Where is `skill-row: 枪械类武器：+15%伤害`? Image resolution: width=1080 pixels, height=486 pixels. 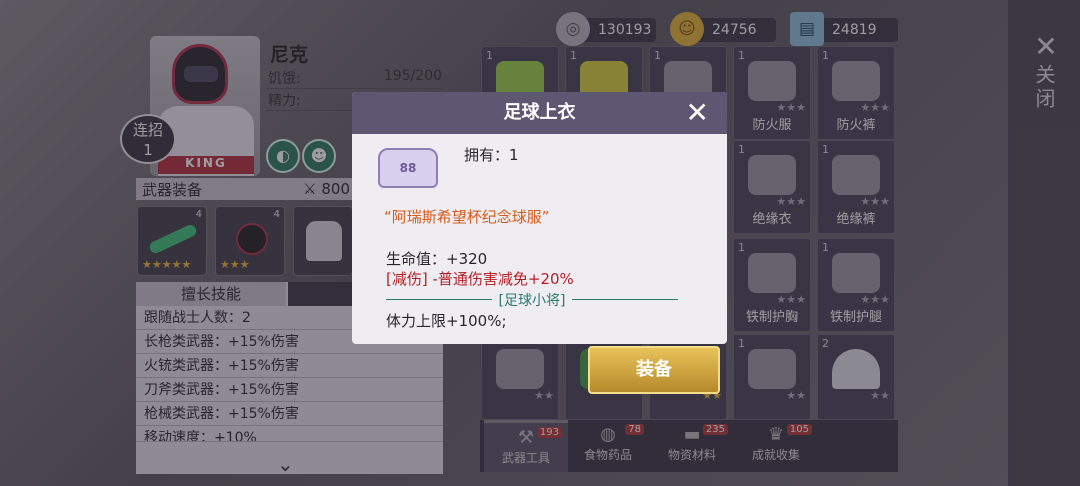
skill-row: 枪械类武器：+15%伤害 is located at coordinates (289, 414).